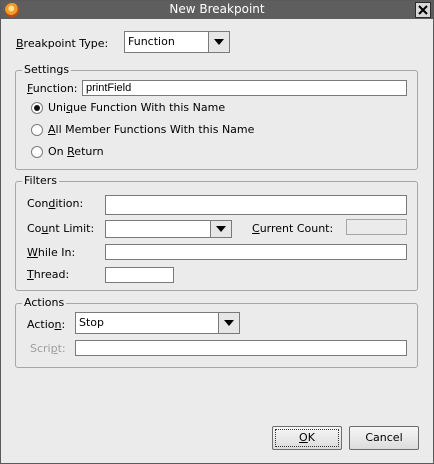 This screenshot has height=464, width=434. I want to click on while-in-label: While In:, so click(51, 252).